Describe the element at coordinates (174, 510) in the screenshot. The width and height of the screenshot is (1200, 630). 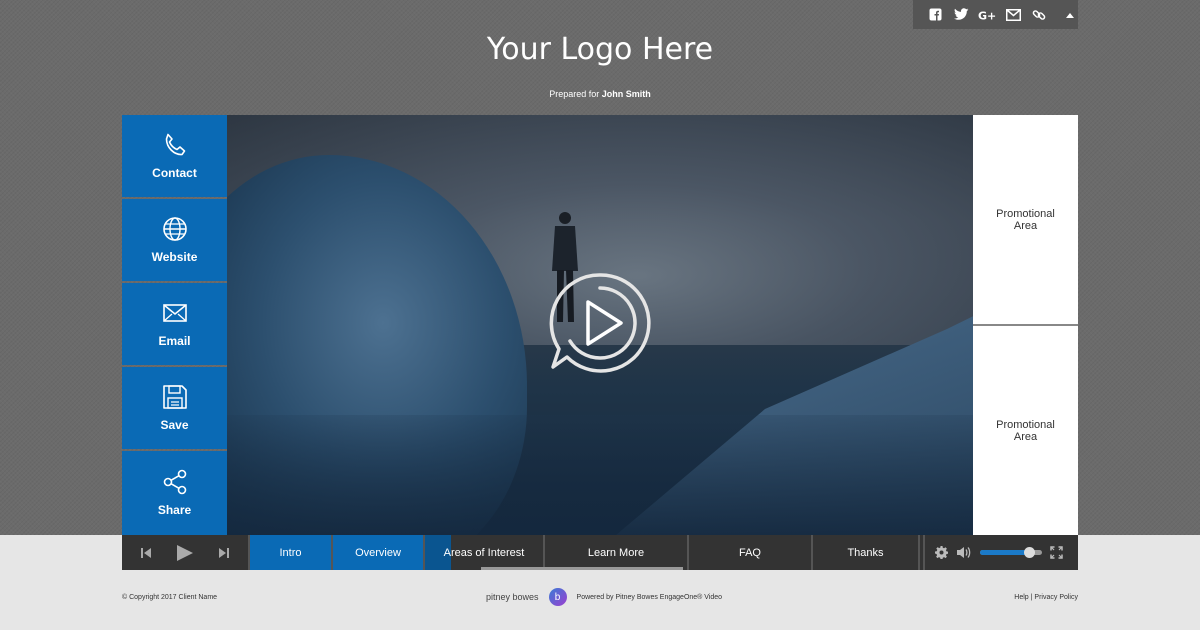
I see `share-label: Share` at that location.